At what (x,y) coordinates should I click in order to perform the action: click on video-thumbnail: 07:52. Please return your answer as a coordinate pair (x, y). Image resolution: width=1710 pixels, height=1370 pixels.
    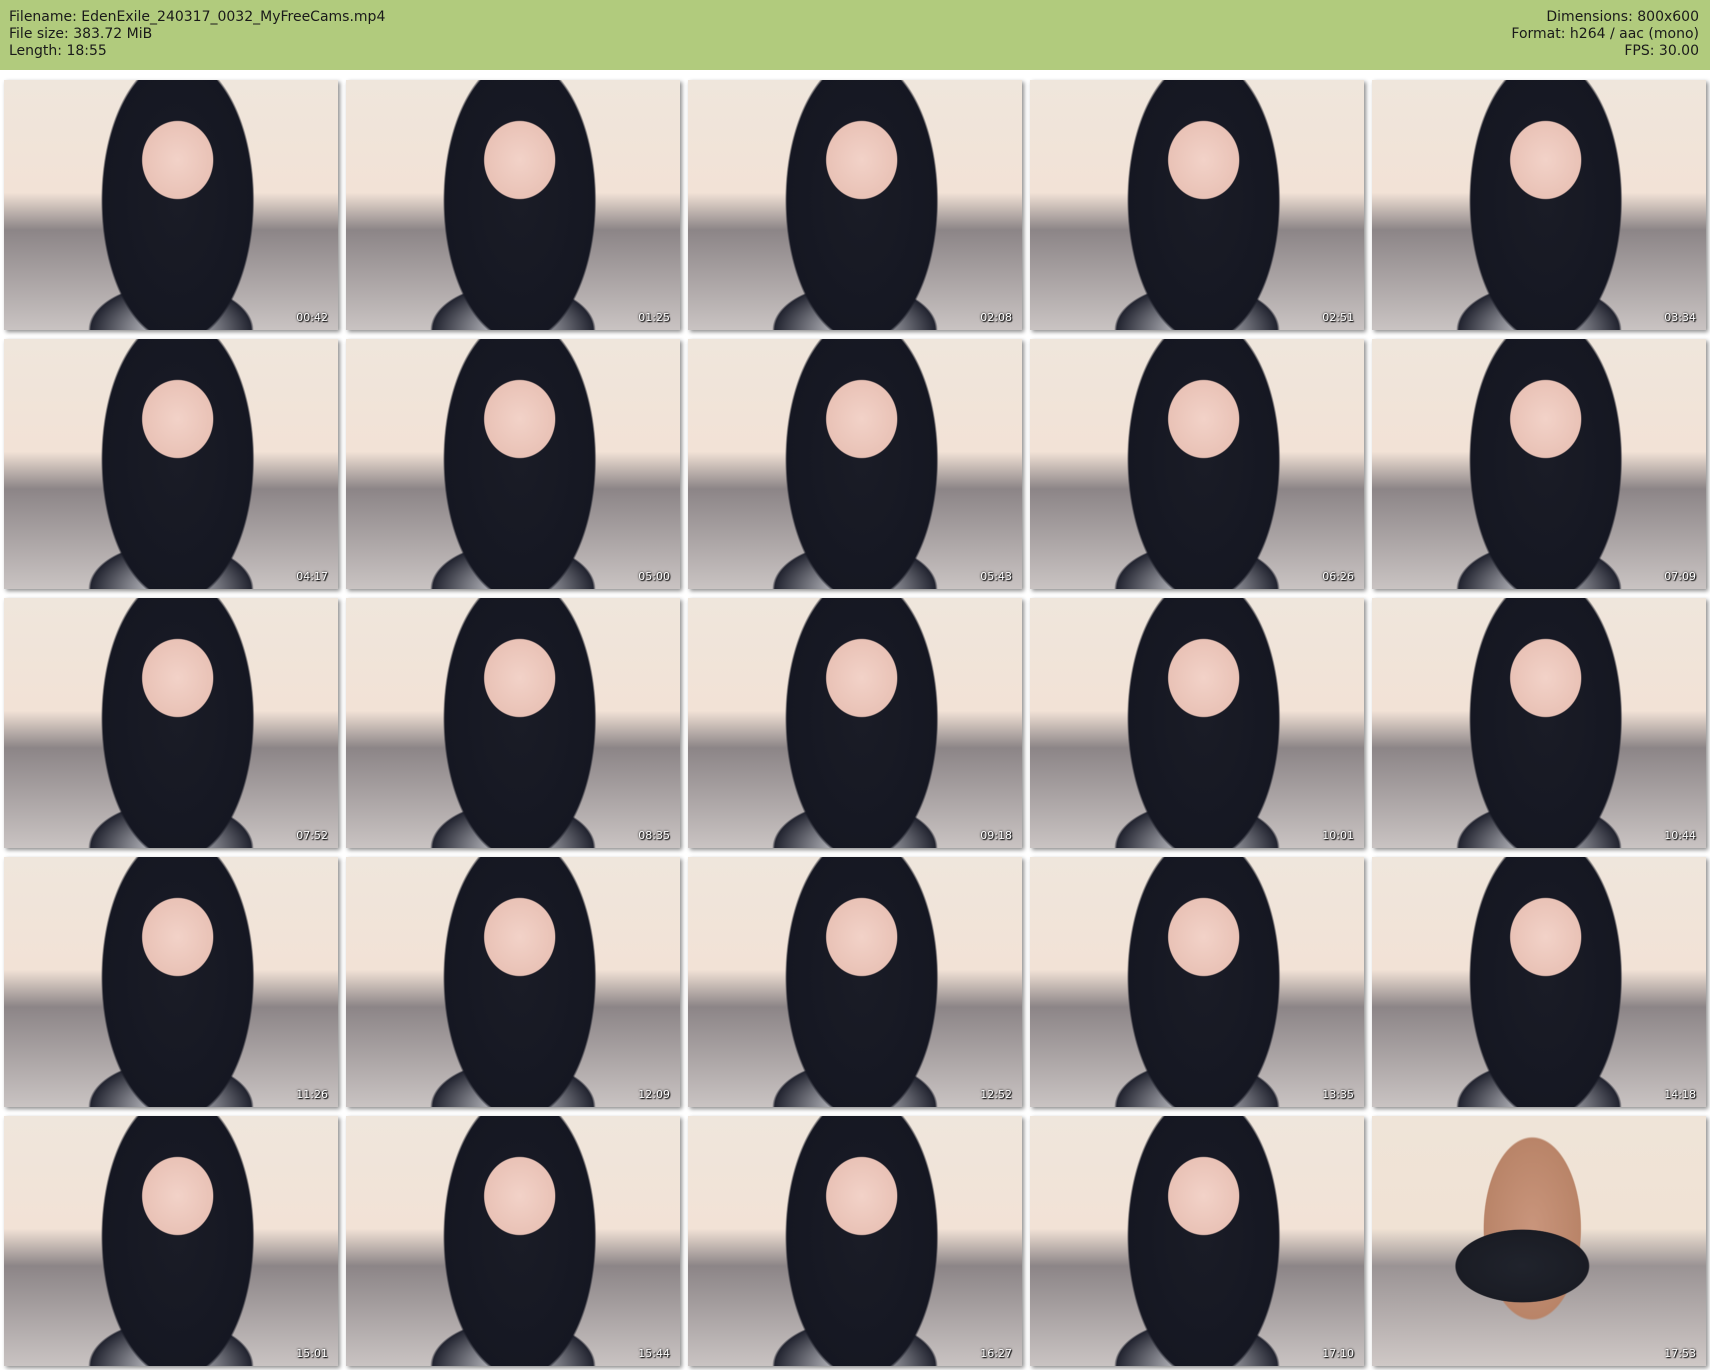
    Looking at the image, I should click on (171, 723).